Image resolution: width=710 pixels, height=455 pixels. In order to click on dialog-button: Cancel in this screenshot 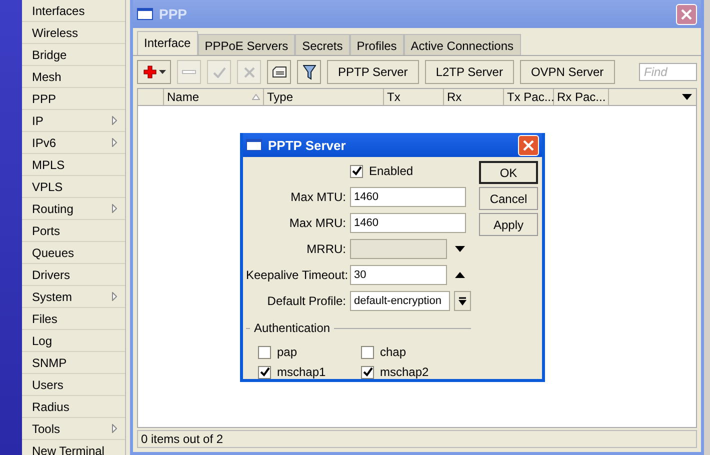, I will do `click(508, 198)`.